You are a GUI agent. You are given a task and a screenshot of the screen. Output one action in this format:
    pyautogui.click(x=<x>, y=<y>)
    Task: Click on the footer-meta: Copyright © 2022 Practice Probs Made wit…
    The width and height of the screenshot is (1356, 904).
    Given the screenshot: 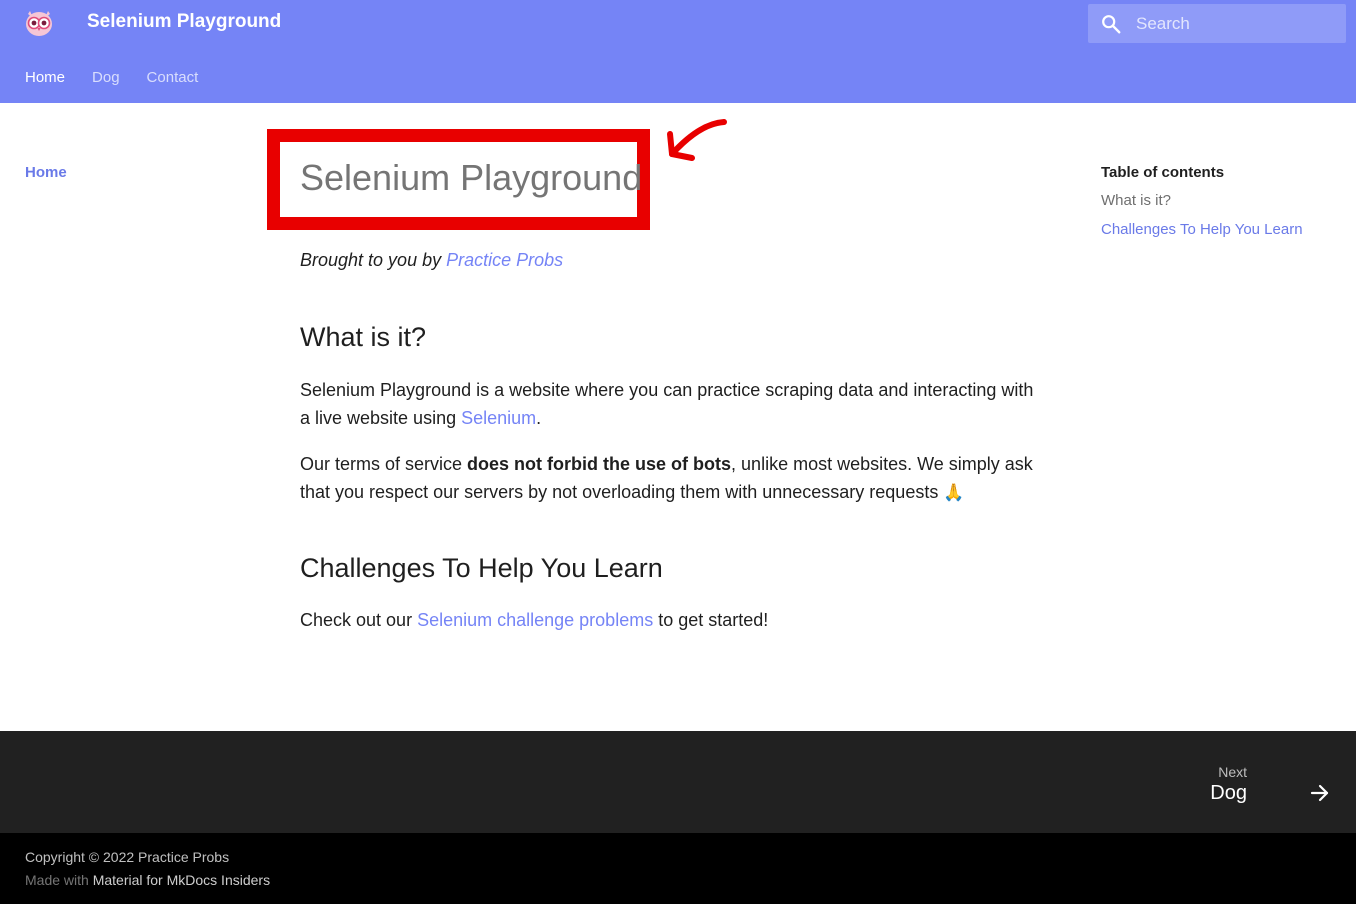 What is the action you would take?
    pyautogui.click(x=678, y=868)
    